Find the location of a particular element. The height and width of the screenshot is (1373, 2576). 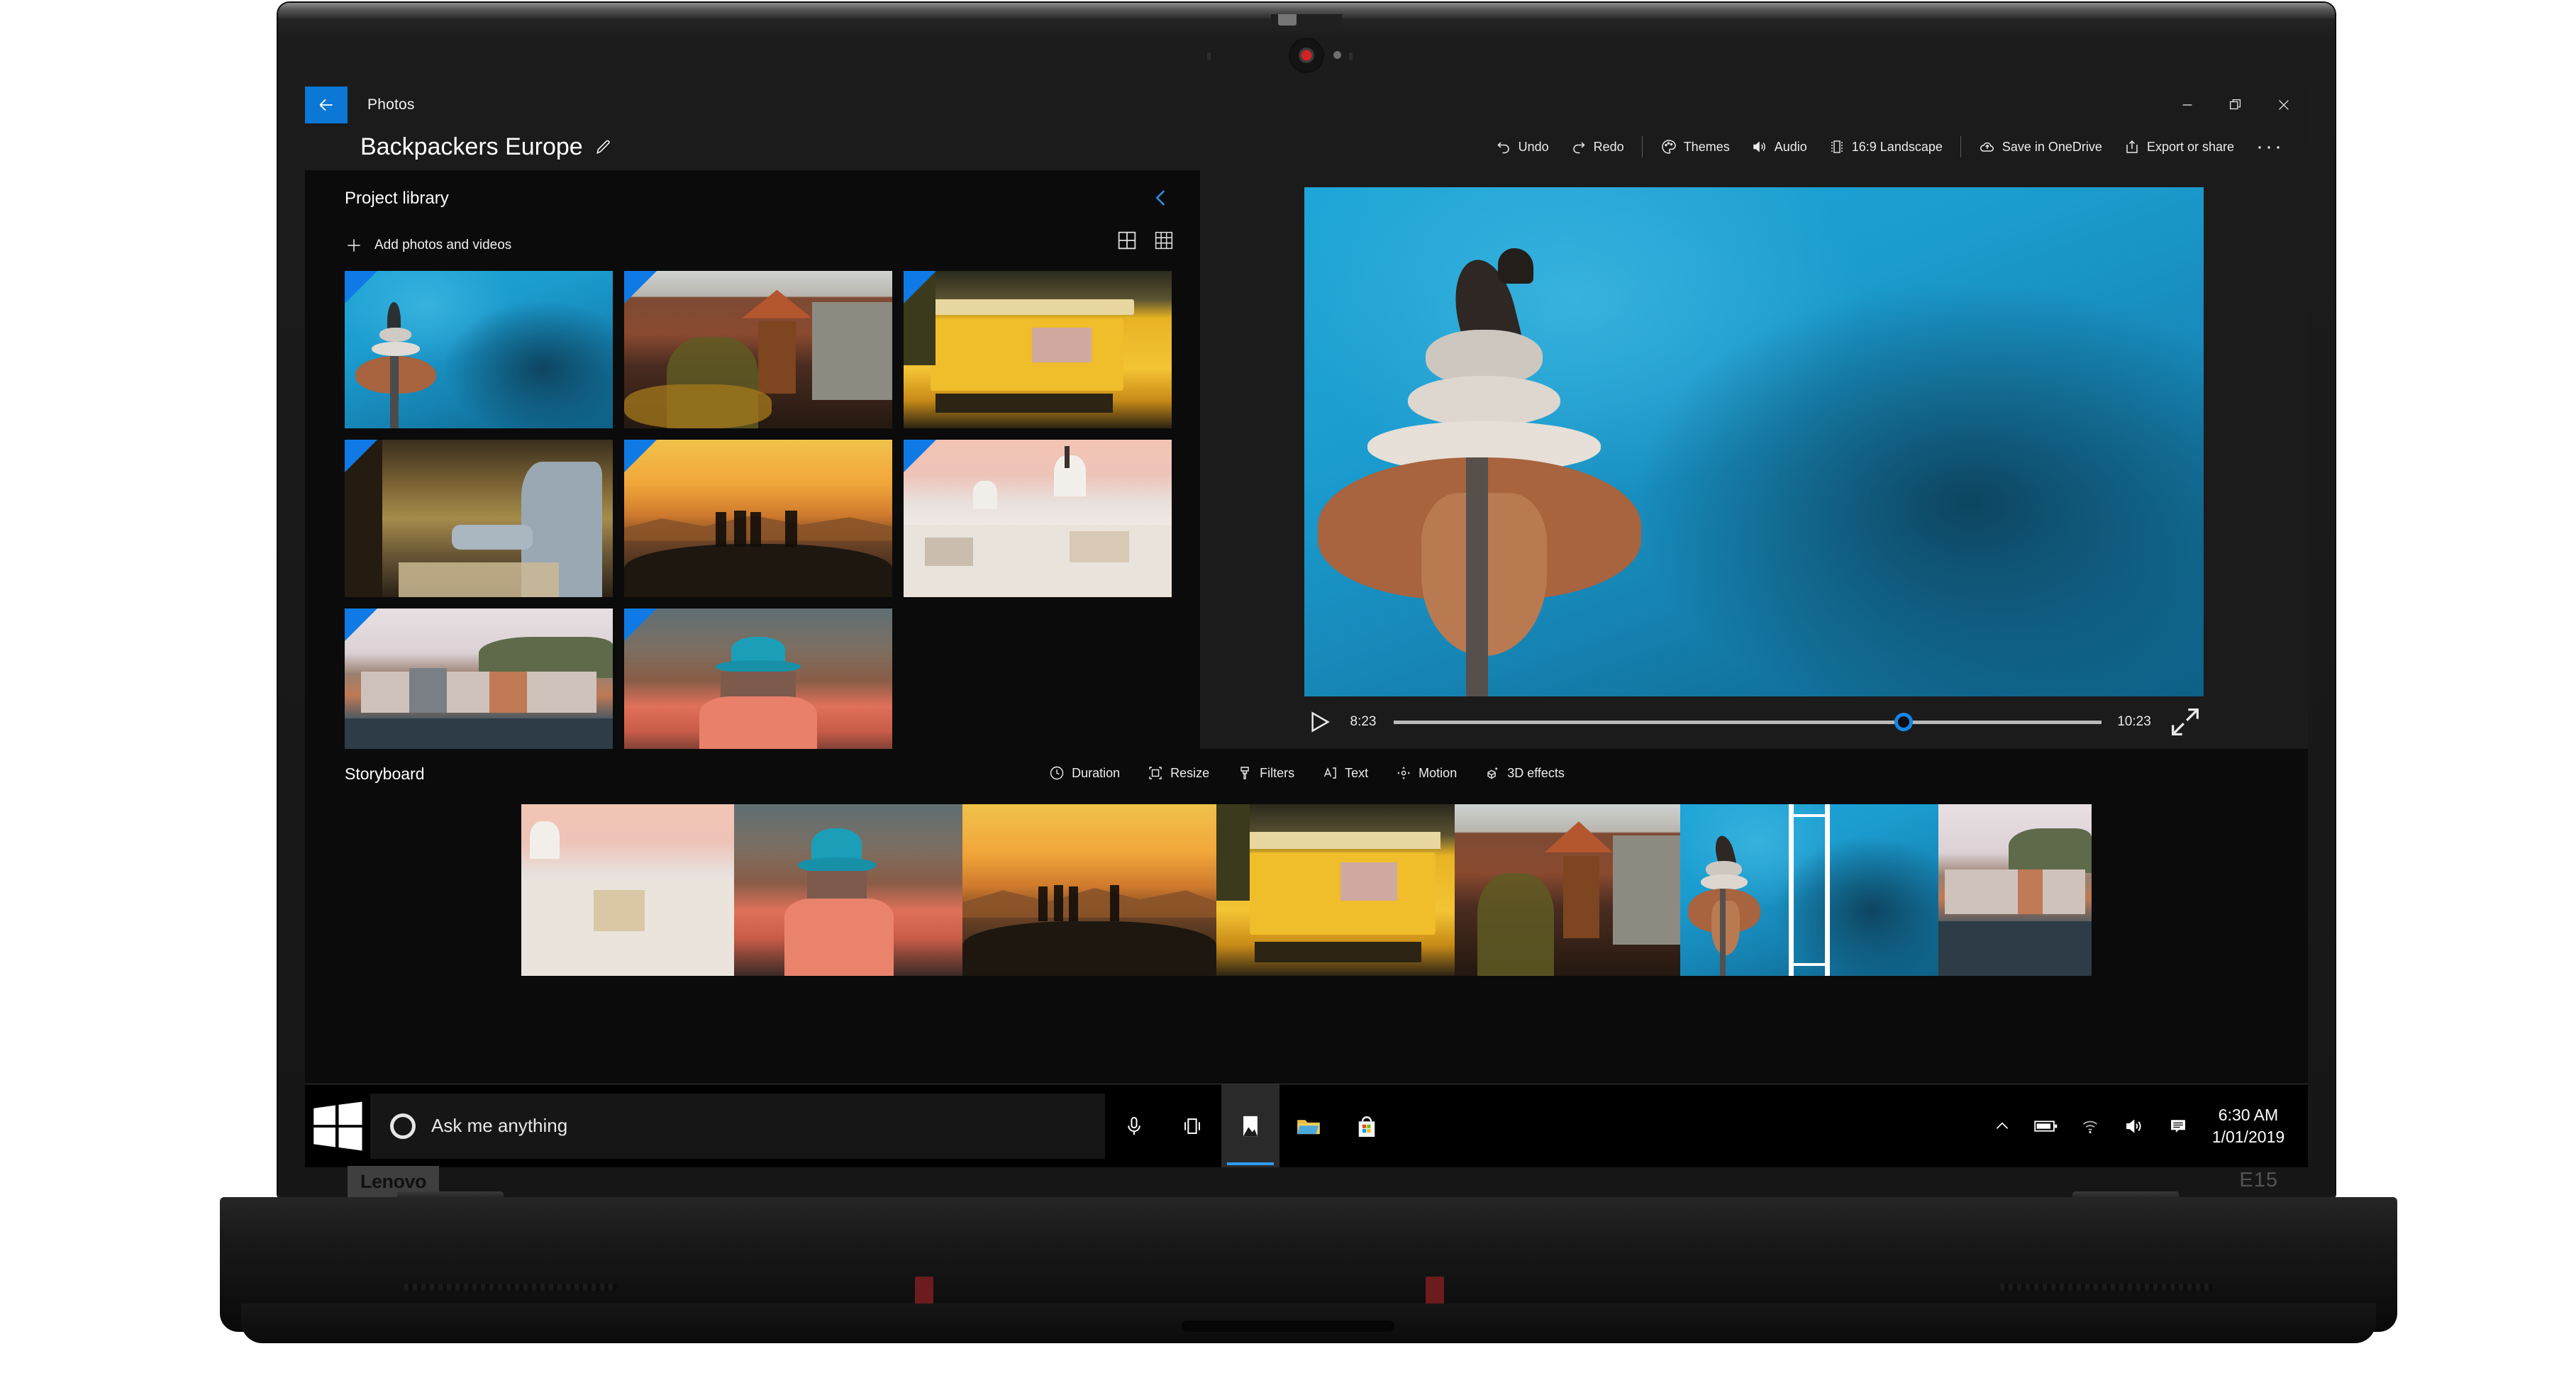

library-thumb-hitchhiker-on-road is located at coordinates (479, 518).